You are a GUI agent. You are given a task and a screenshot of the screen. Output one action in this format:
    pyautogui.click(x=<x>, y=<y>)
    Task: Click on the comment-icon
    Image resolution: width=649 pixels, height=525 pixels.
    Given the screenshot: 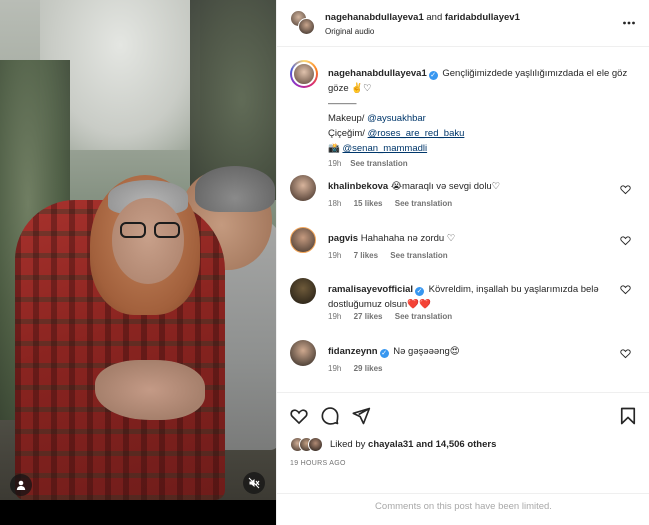 What is the action you would take?
    pyautogui.click(x=330, y=416)
    